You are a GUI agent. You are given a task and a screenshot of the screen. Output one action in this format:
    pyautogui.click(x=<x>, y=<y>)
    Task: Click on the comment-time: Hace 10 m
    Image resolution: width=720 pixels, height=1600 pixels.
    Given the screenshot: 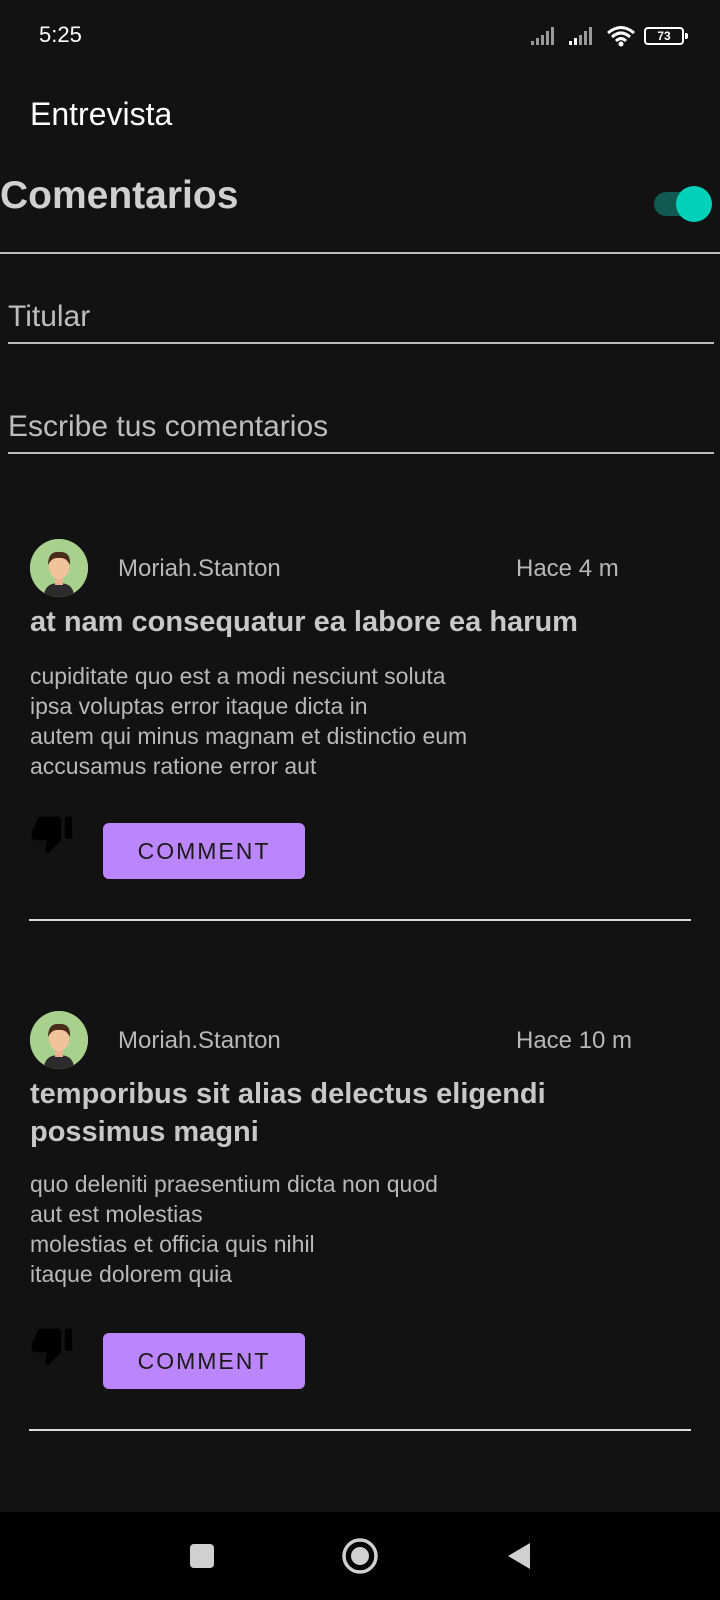 What is the action you would take?
    pyautogui.click(x=574, y=1040)
    